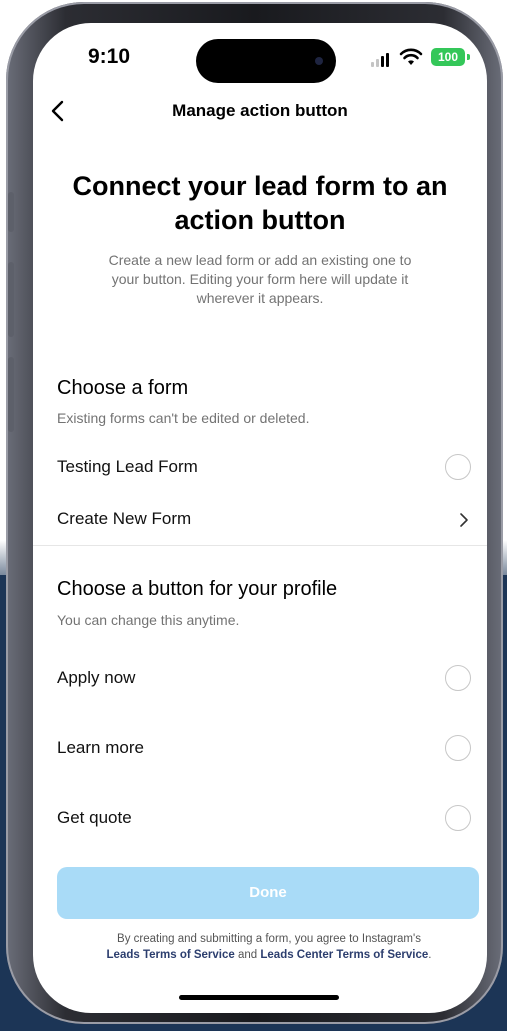 The height and width of the screenshot is (1031, 507). I want to click on hero-title-line-1: Connect your lead form to an, so click(260, 186).